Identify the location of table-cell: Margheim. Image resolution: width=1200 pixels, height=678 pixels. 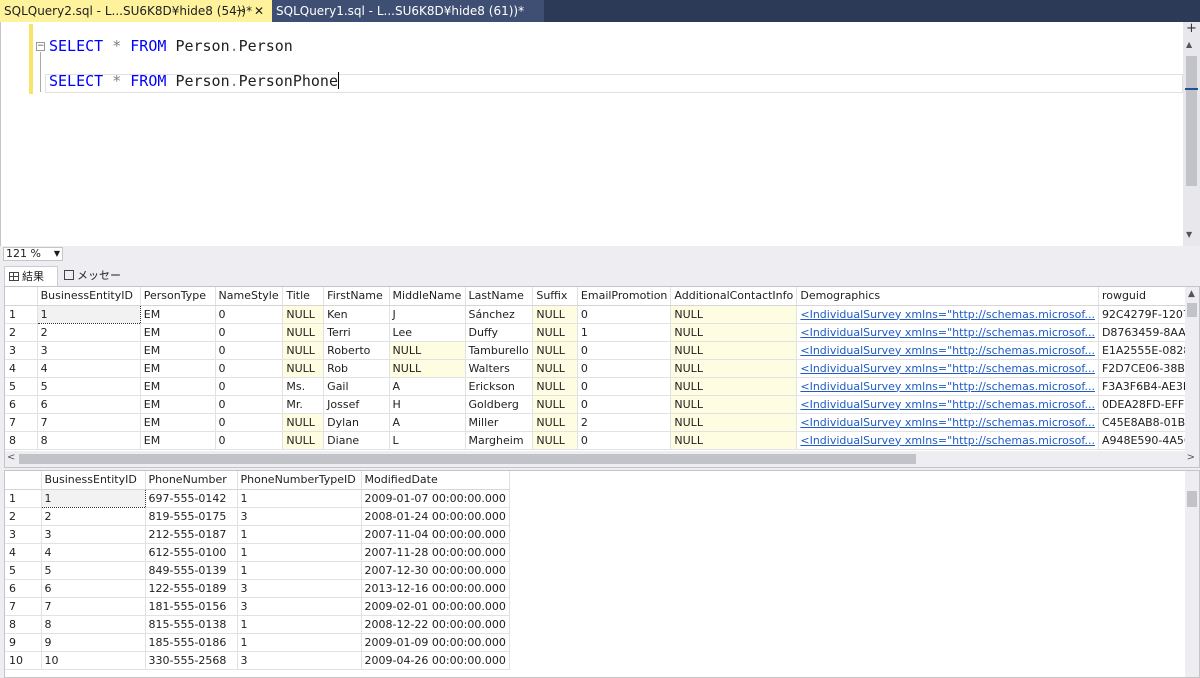
(499, 440).